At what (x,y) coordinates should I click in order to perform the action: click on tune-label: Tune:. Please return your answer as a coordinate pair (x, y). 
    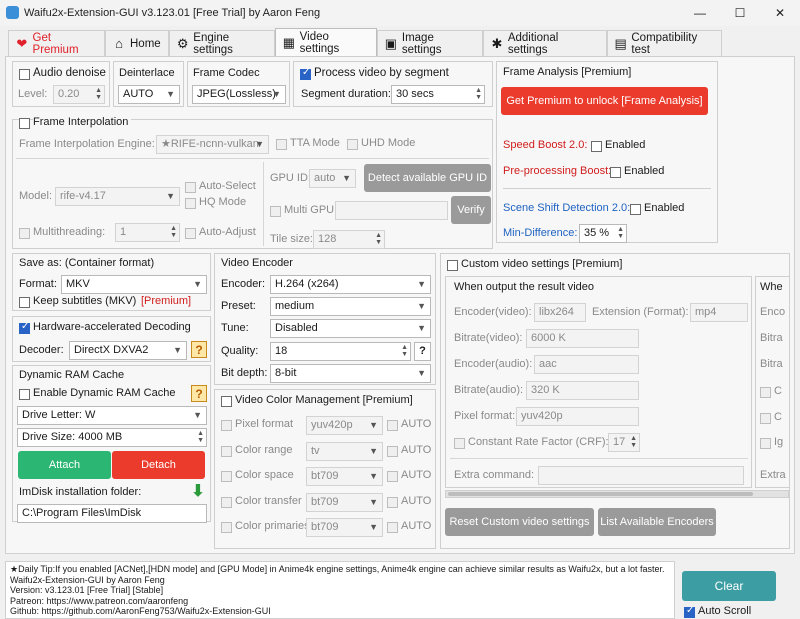
    Looking at the image, I should click on (235, 328).